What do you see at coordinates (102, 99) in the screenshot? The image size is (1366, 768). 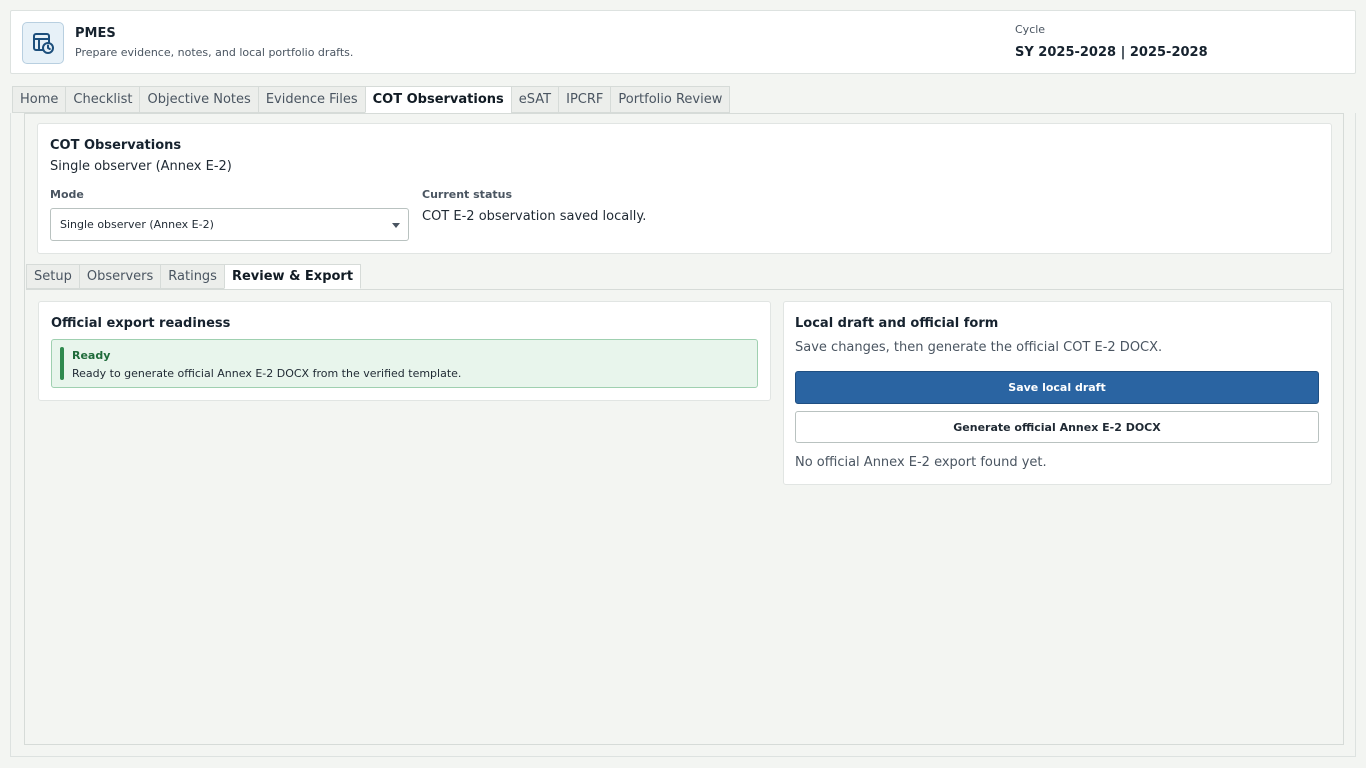 I see `tab-checklist: Checklist` at bounding box center [102, 99].